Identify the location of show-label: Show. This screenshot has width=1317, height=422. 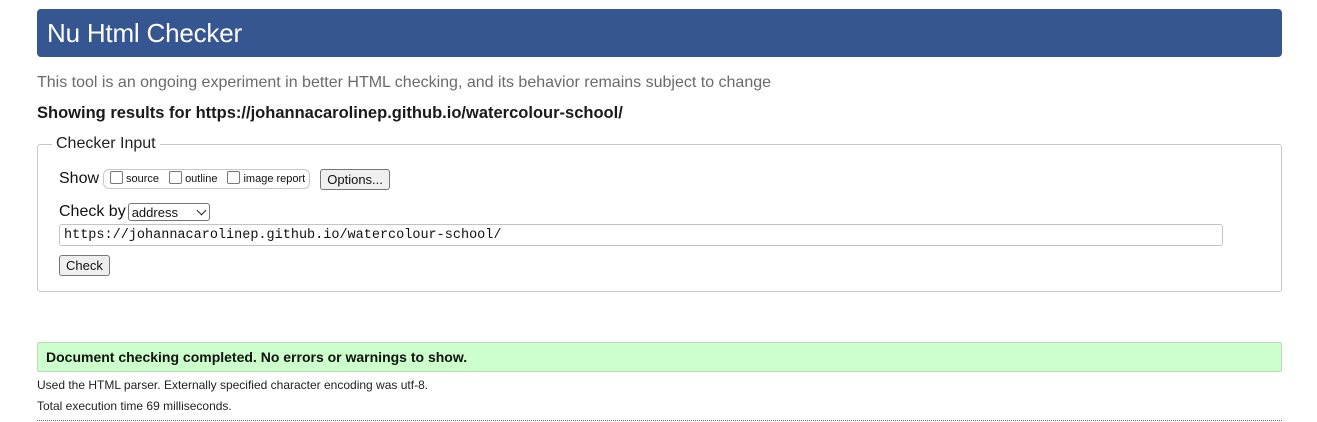
(79, 178).